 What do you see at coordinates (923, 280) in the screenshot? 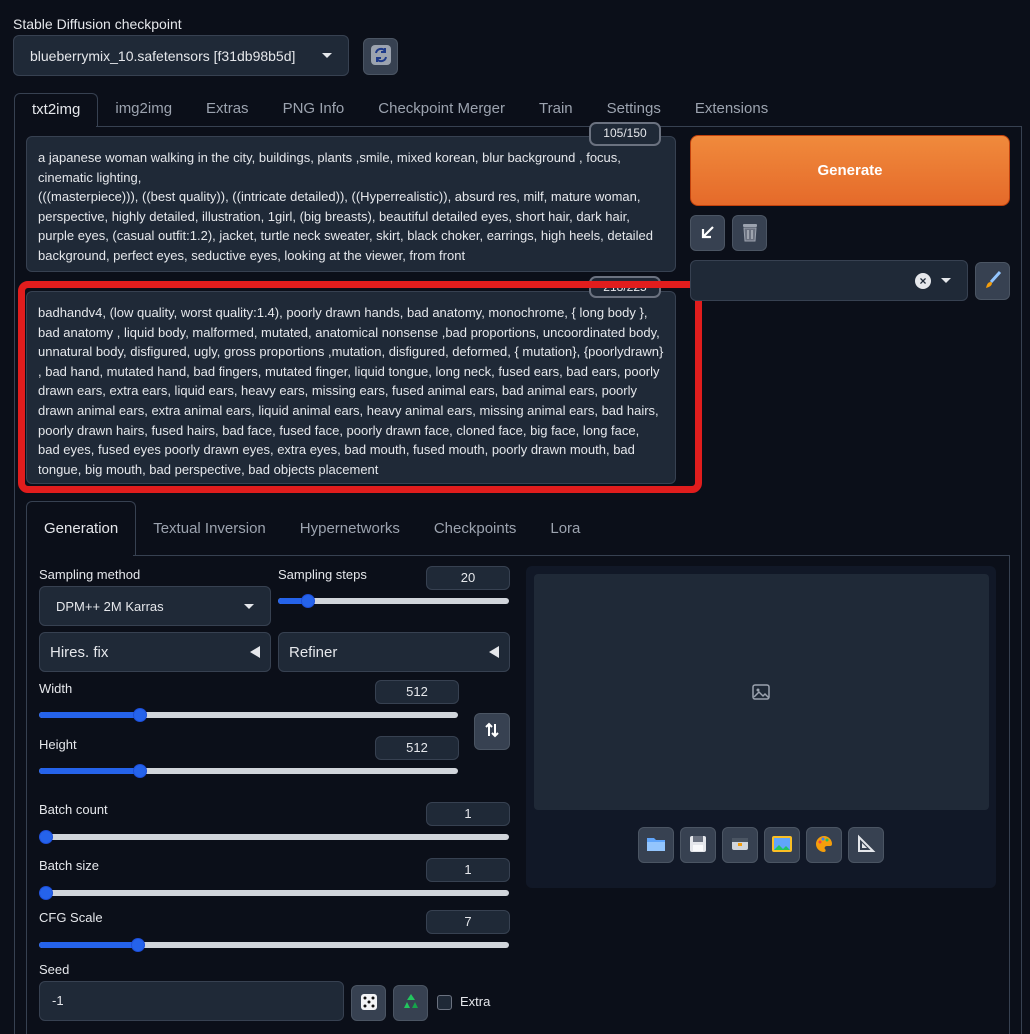
I see `clear-x-icon: ×` at bounding box center [923, 280].